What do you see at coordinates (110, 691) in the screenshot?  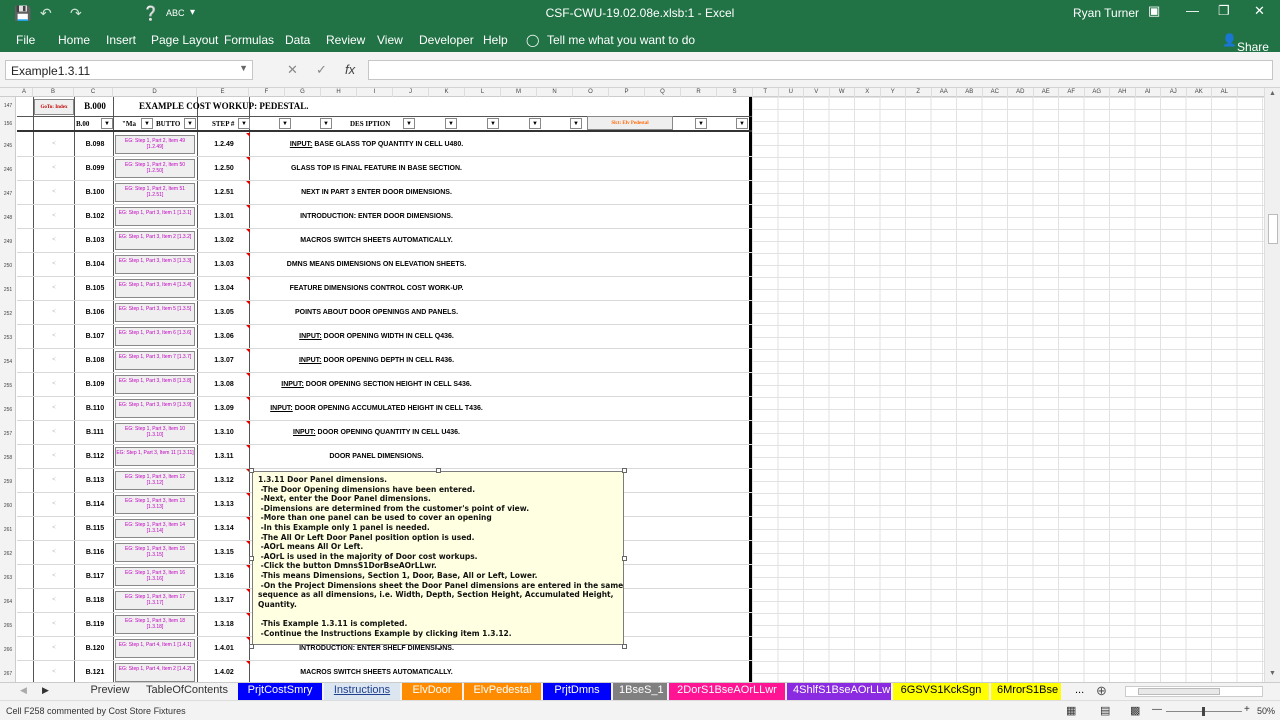 I see `tab-sheet: Preview` at bounding box center [110, 691].